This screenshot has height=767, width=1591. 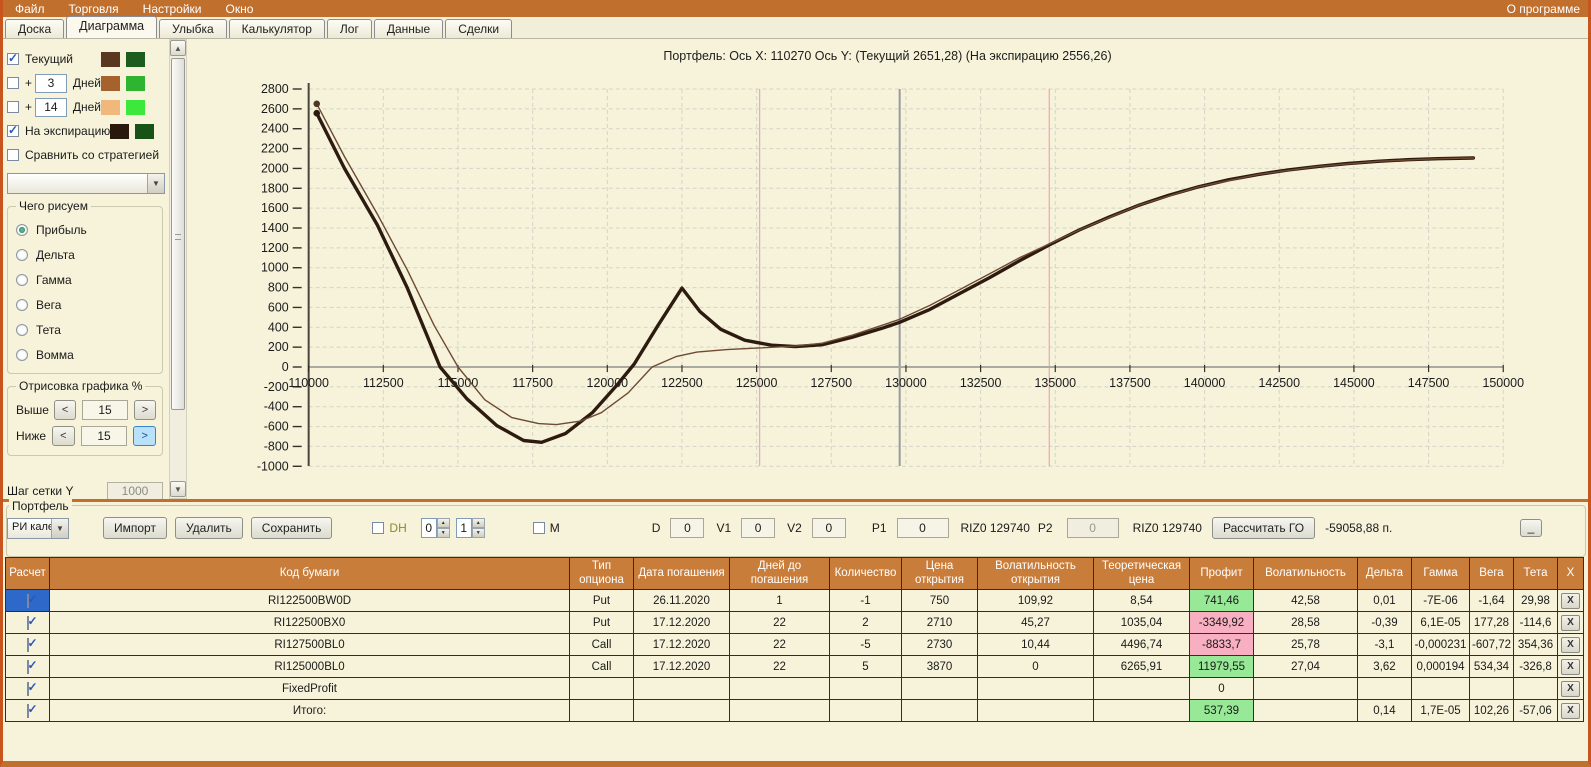 I want to click on tab-Калькулятор: Калькулятор, so click(x=276, y=28).